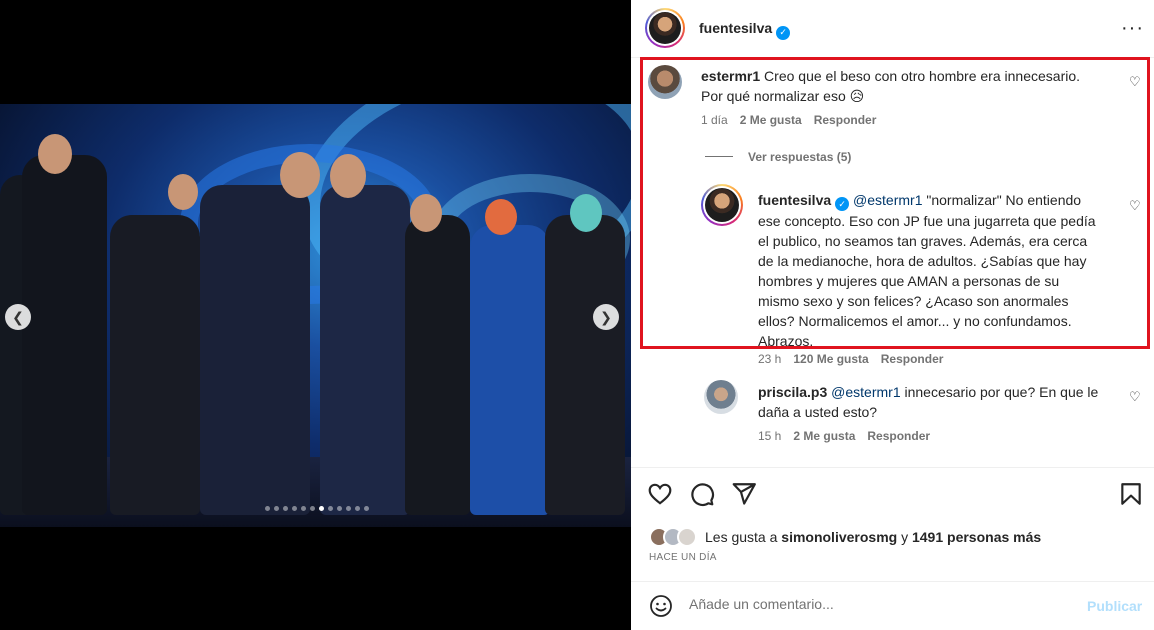  Describe the element at coordinates (845, 120) in the screenshot. I see `reply-button: Responder` at that location.